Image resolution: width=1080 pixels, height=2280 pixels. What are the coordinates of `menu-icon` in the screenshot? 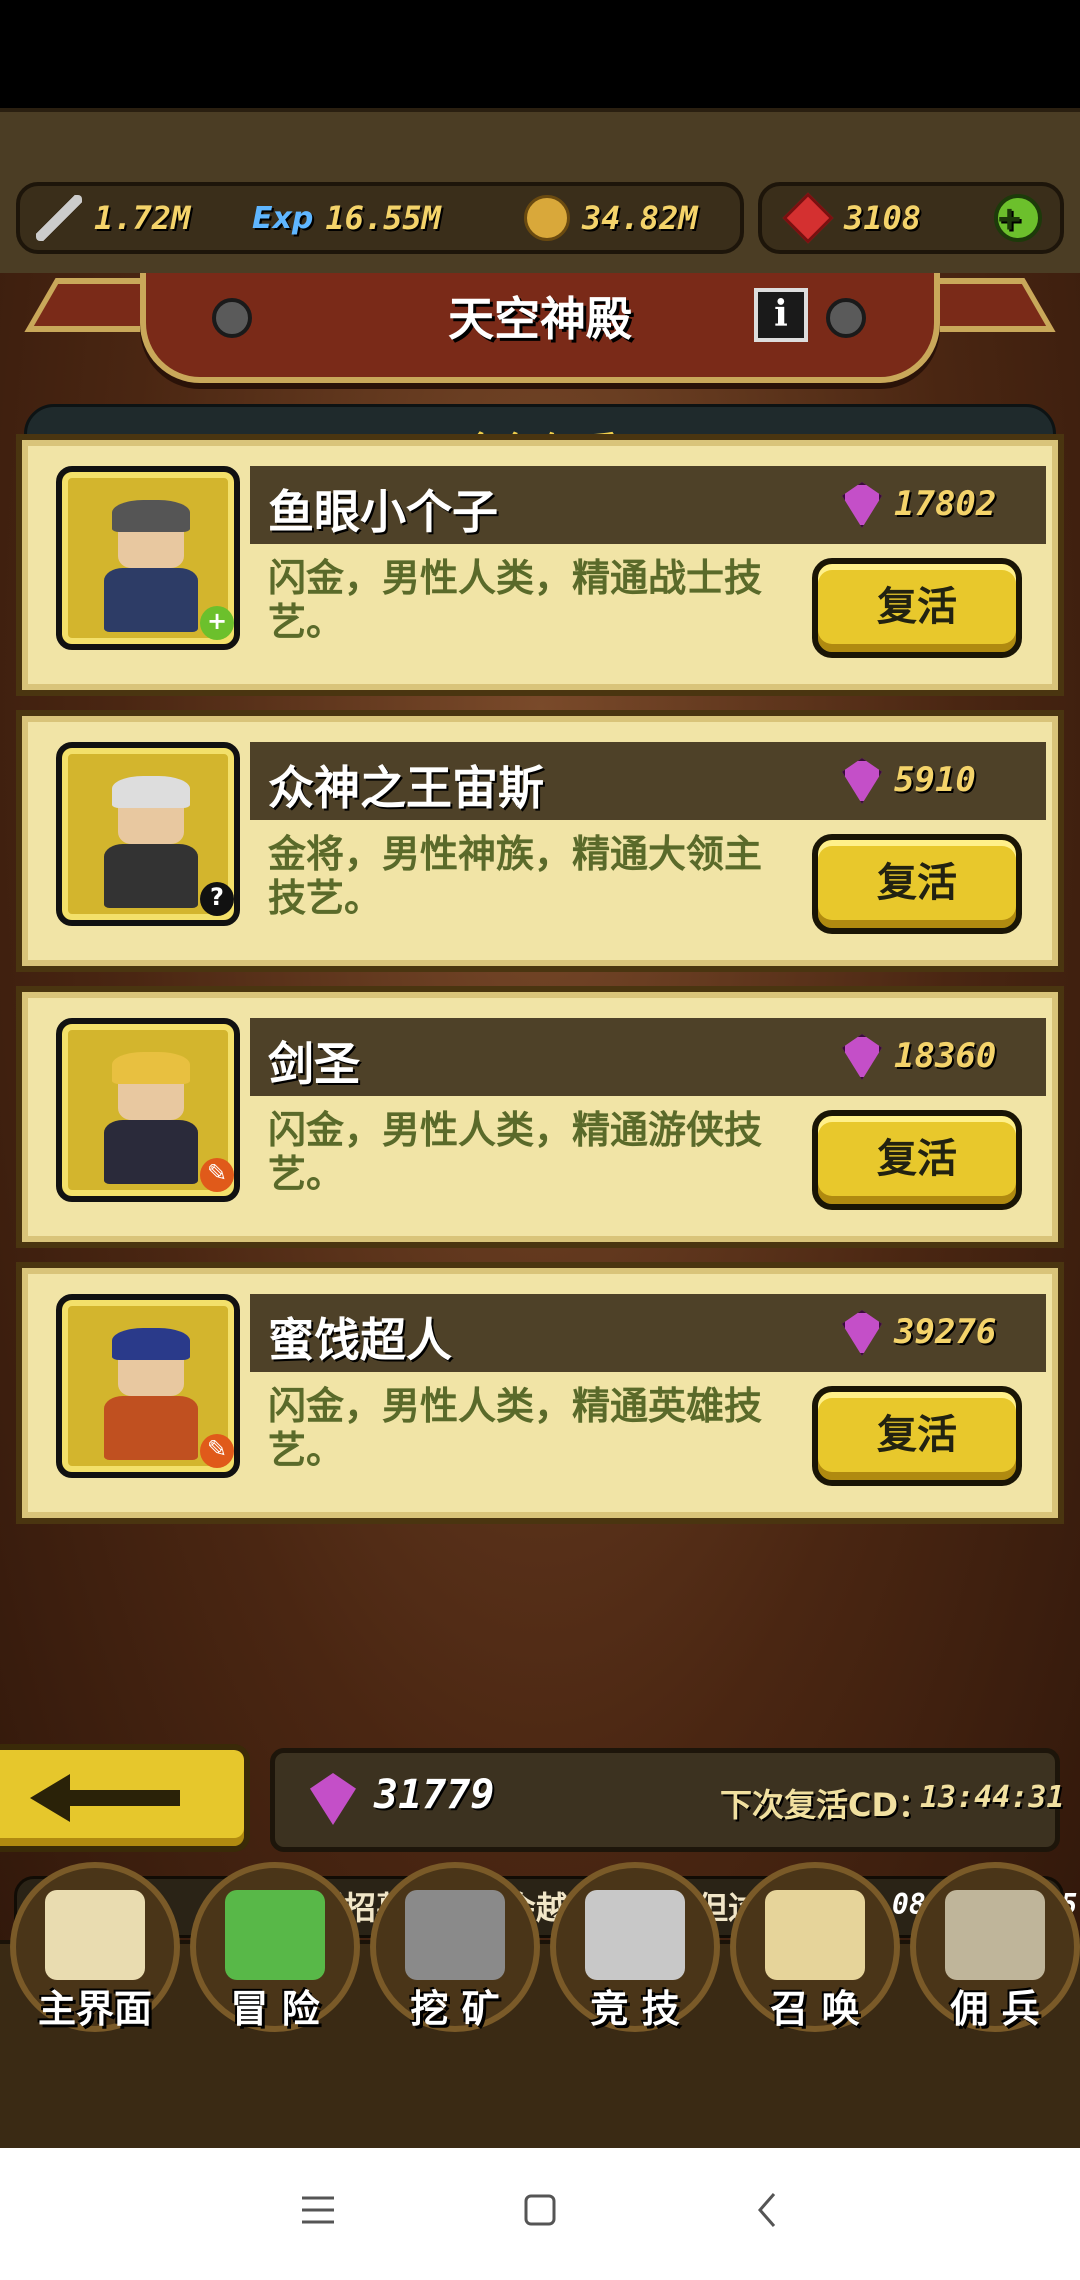 It's located at (318, 2210).